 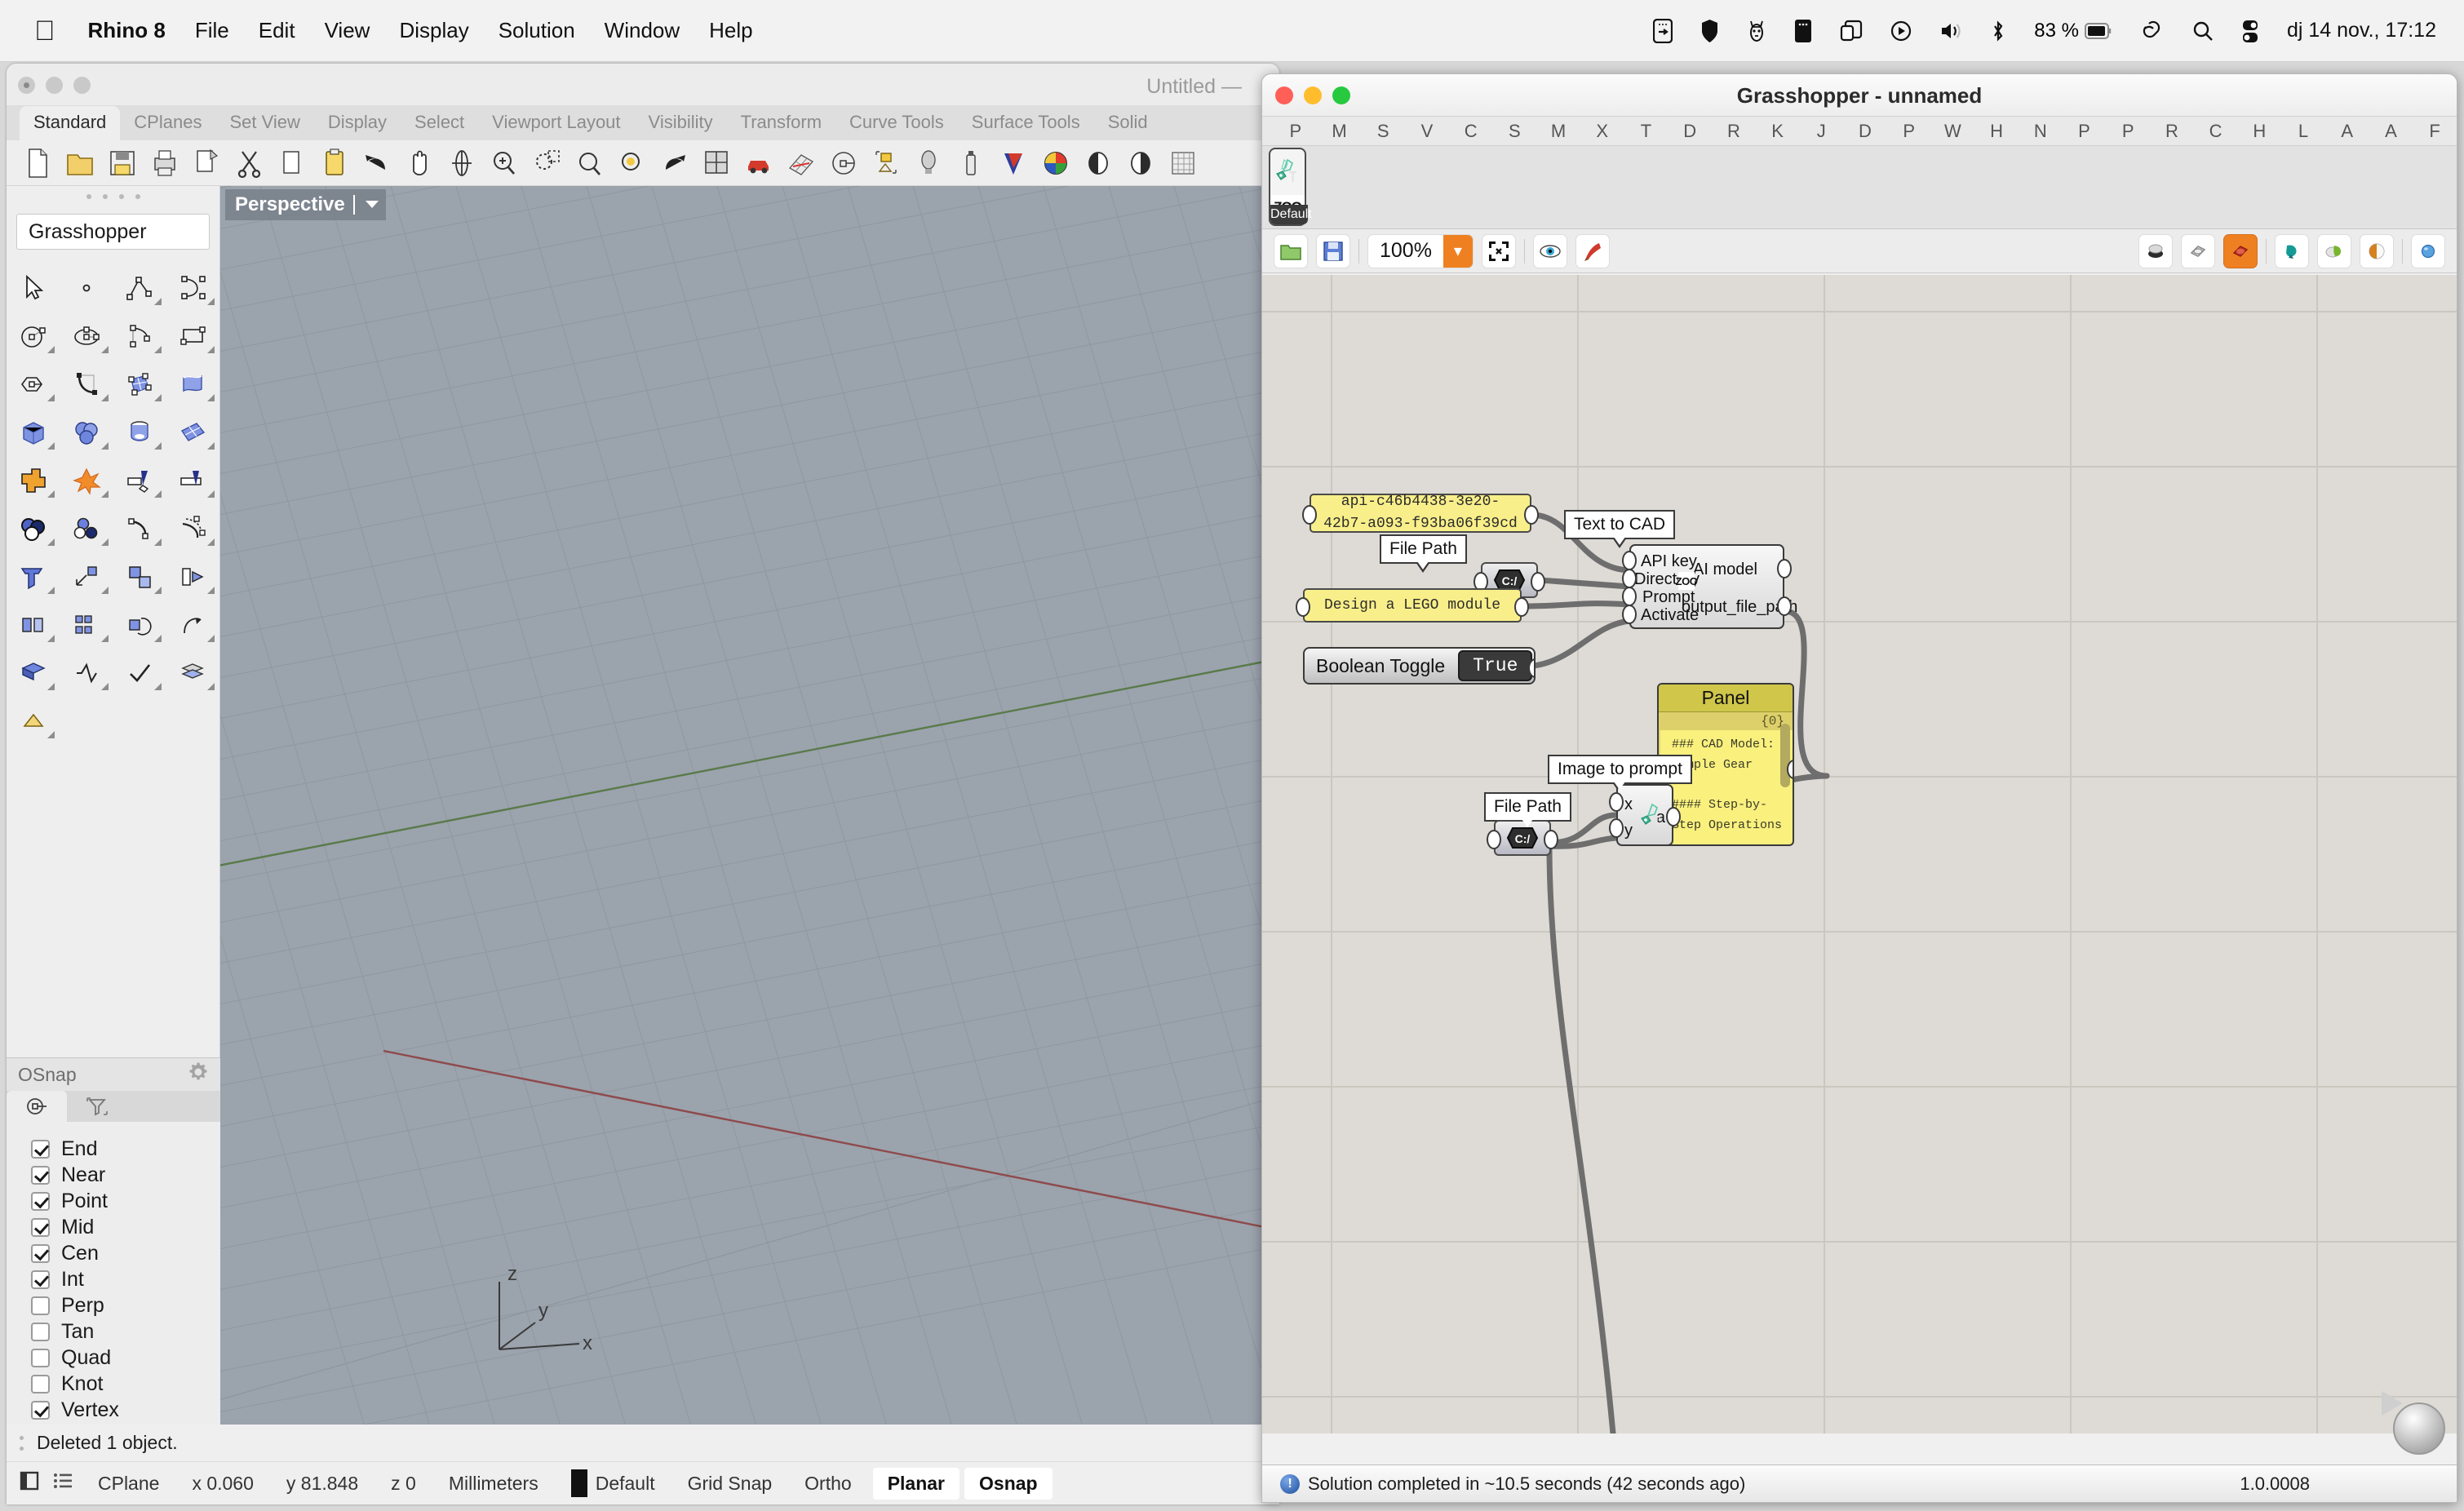 I want to click on paste-icon, so click(x=336, y=163).